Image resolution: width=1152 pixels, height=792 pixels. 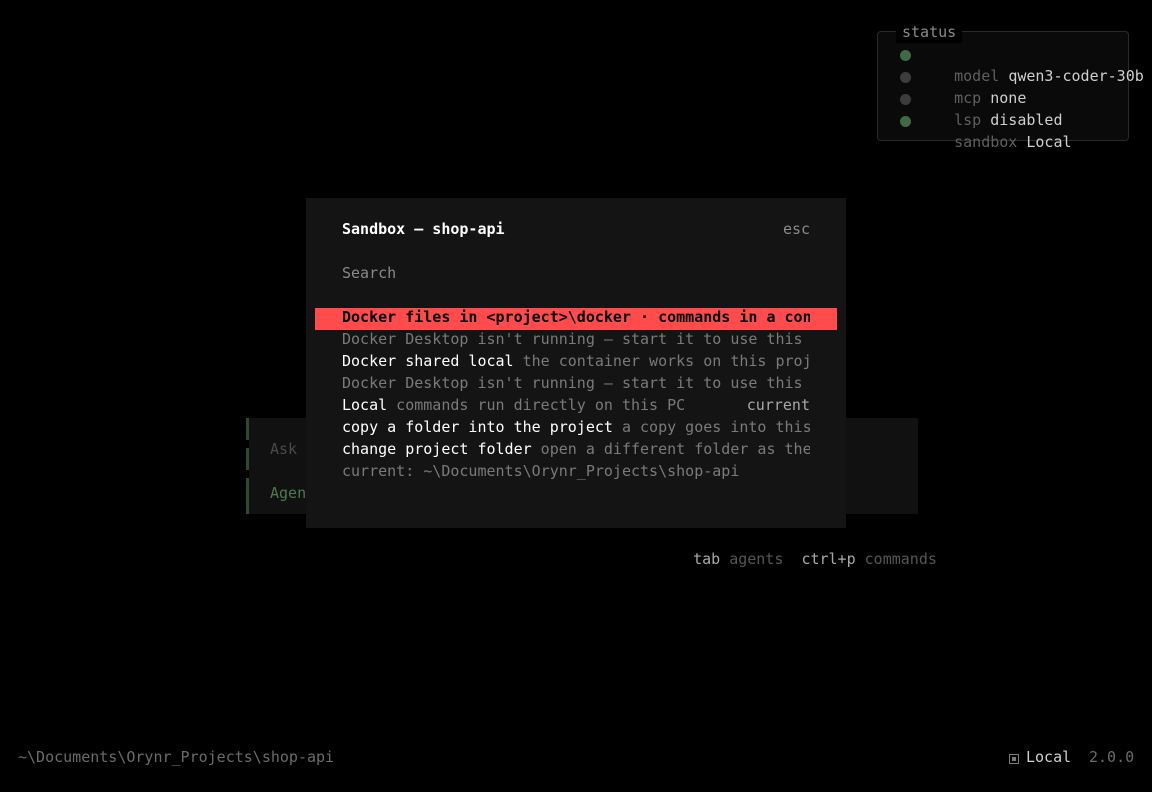 What do you see at coordinates (929, 32) in the screenshot?
I see `status-title: status` at bounding box center [929, 32].